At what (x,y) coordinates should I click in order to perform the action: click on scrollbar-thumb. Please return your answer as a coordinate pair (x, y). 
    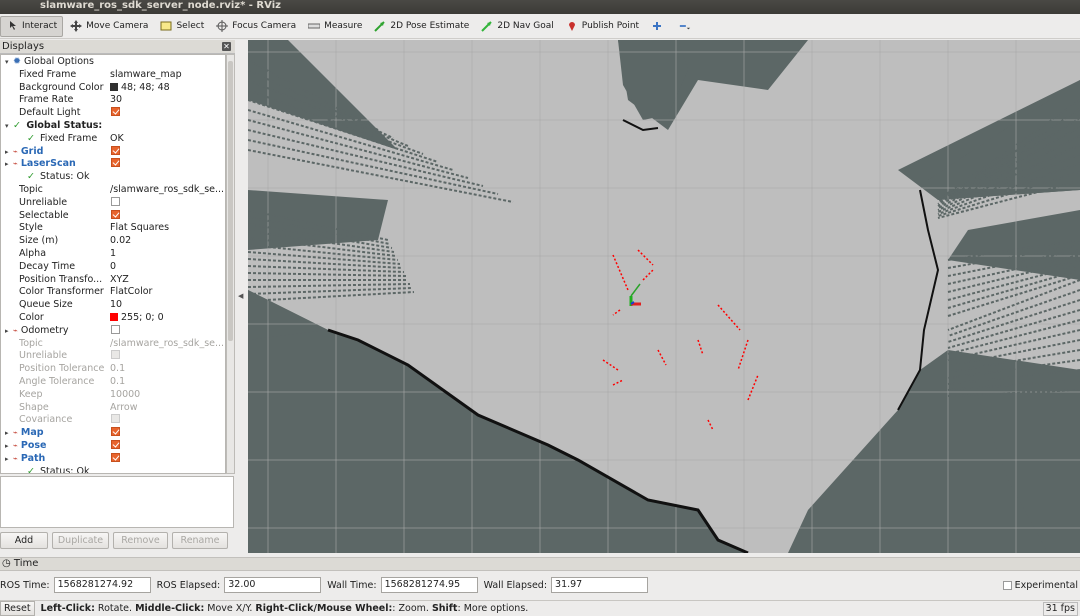
    Looking at the image, I should click on (230, 201).